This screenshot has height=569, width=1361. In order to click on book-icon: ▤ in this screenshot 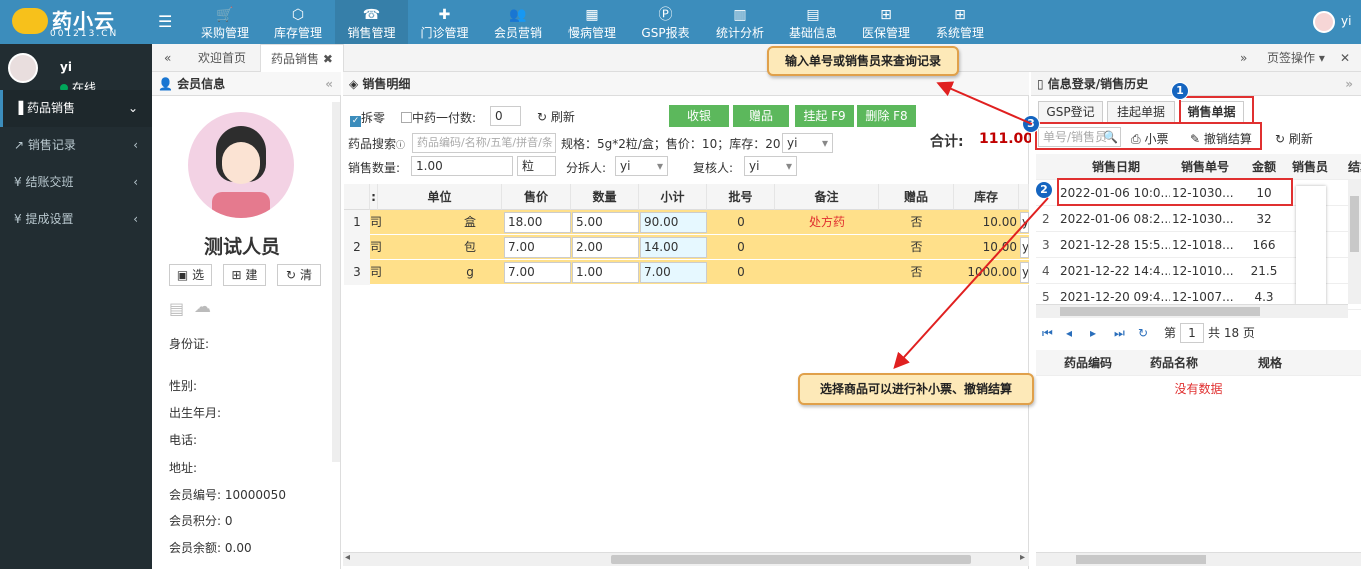, I will do `click(813, 15)`.